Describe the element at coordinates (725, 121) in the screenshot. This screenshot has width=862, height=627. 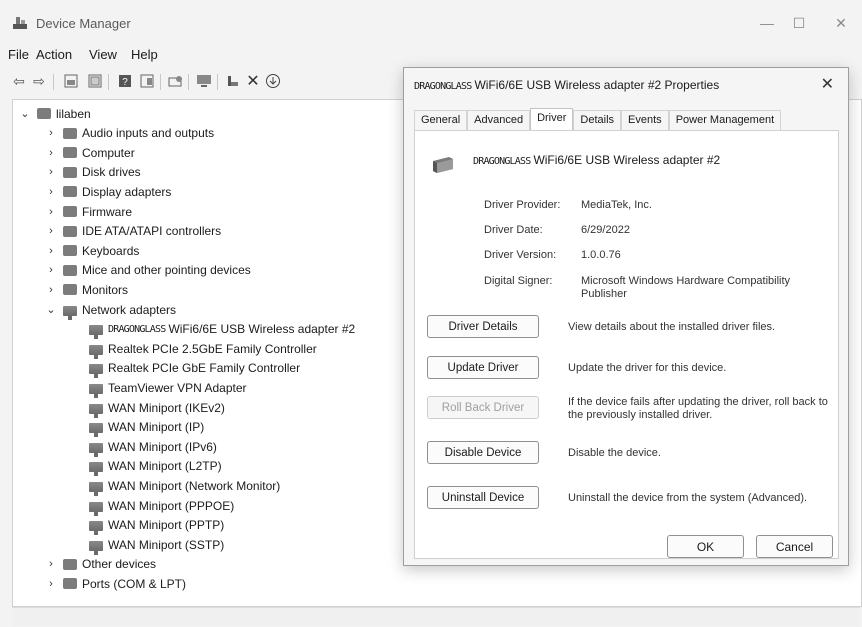
I see `tab-power-management: Power Management` at that location.